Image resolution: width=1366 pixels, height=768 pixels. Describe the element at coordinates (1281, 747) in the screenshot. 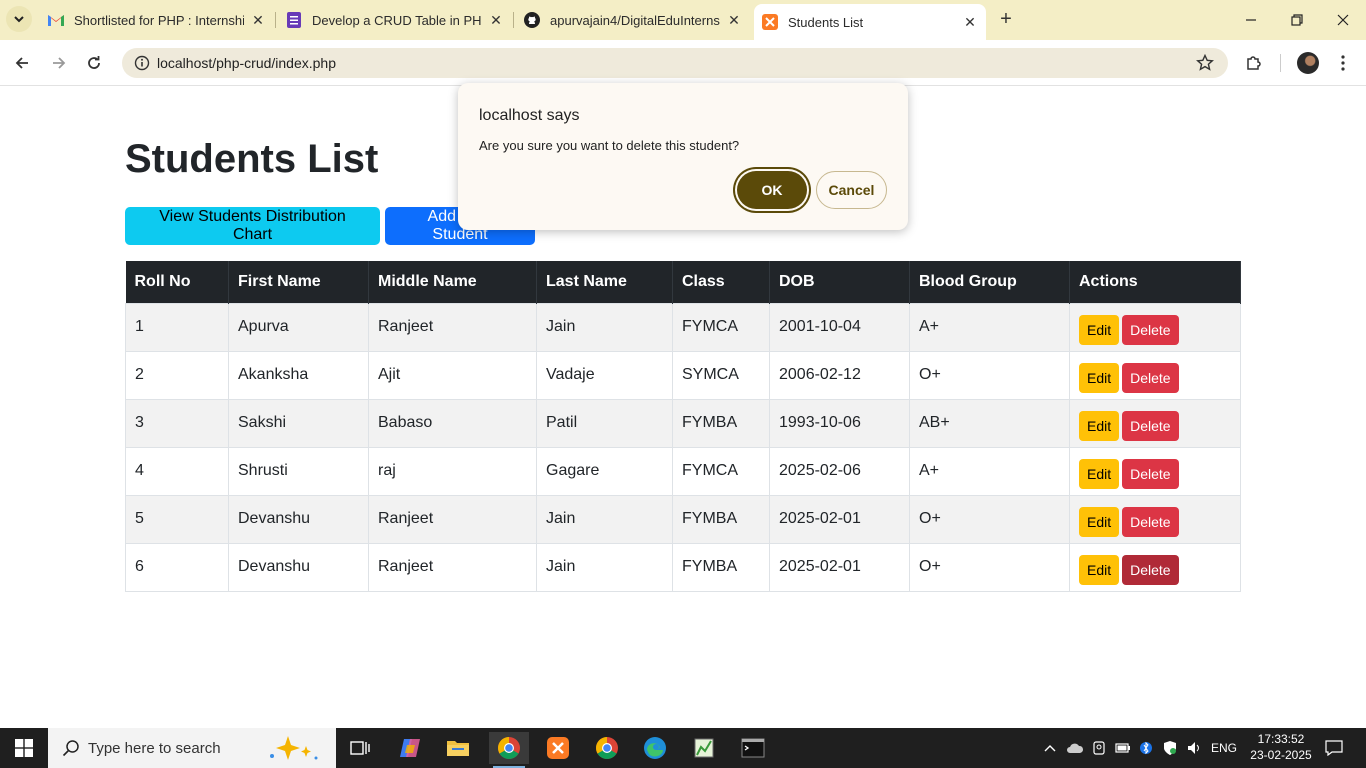

I see `taskbar-clock: 17:33:52 23-02-2025` at that location.